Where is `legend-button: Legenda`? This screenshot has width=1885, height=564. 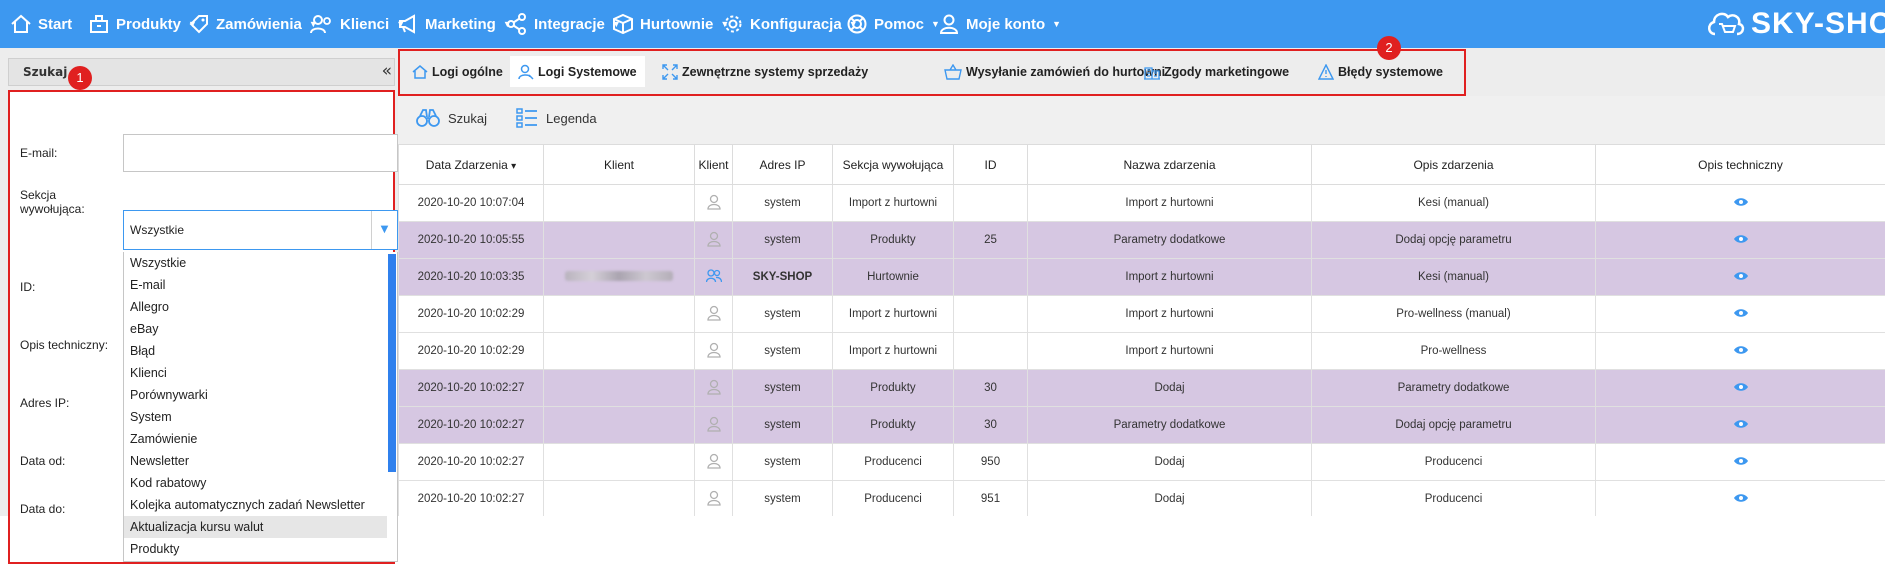 legend-button: Legenda is located at coordinates (556, 118).